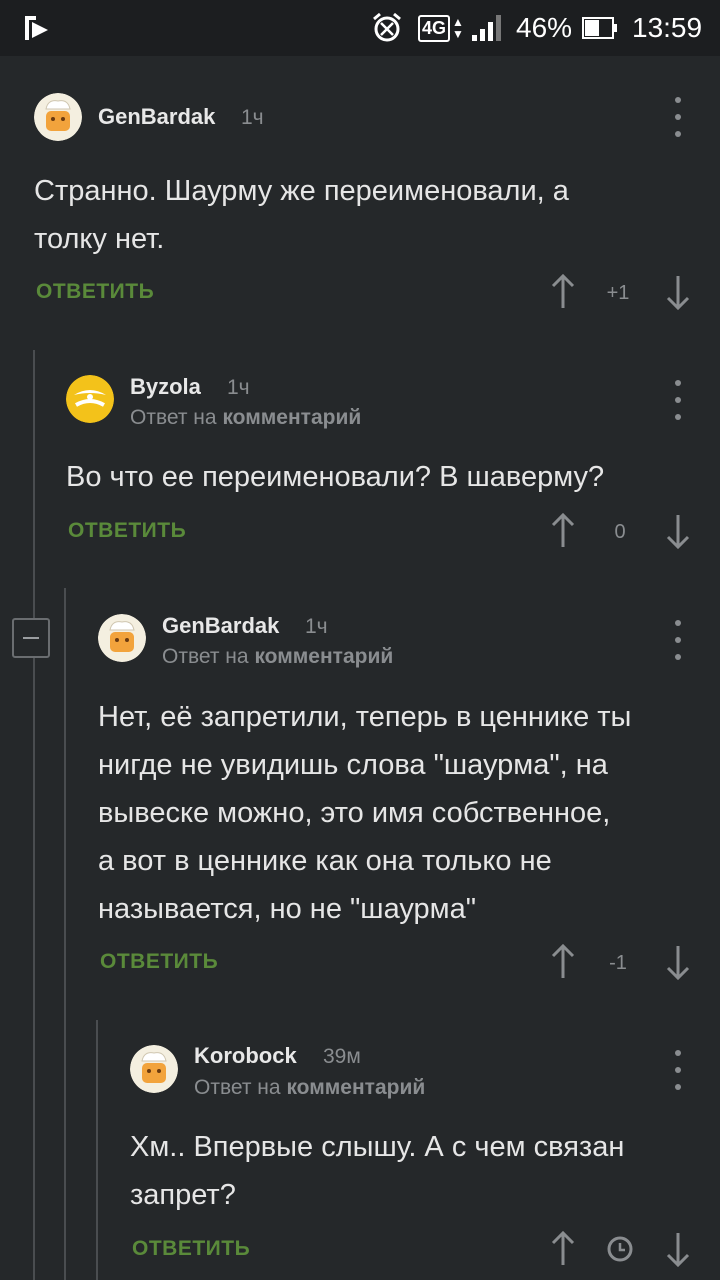 The image size is (720, 1280). Describe the element at coordinates (37, 28) in the screenshot. I see `notification-icon` at that location.